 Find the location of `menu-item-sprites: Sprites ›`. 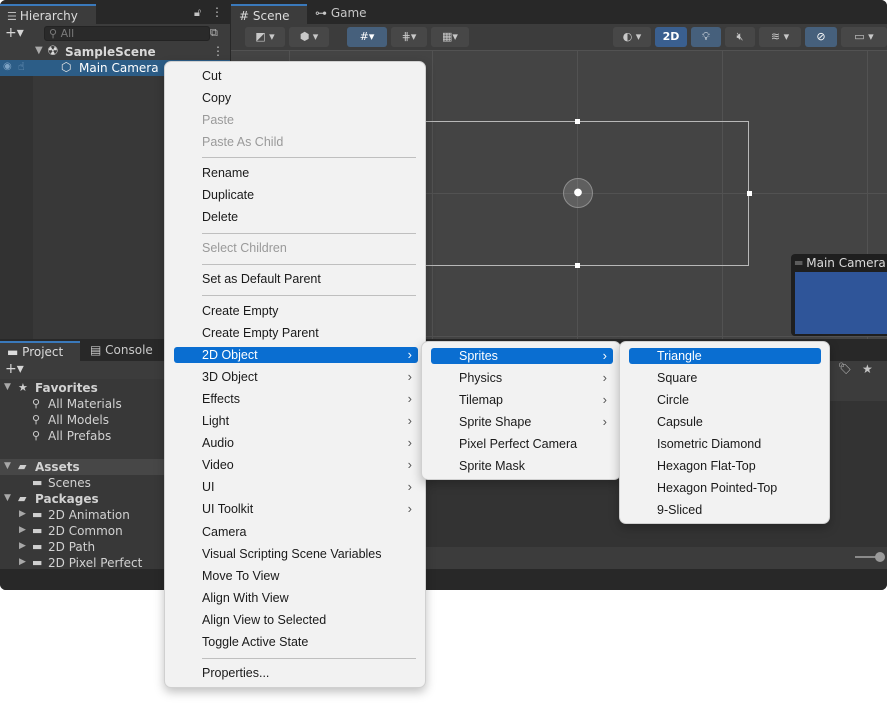

menu-item-sprites: Sprites › is located at coordinates (522, 356).